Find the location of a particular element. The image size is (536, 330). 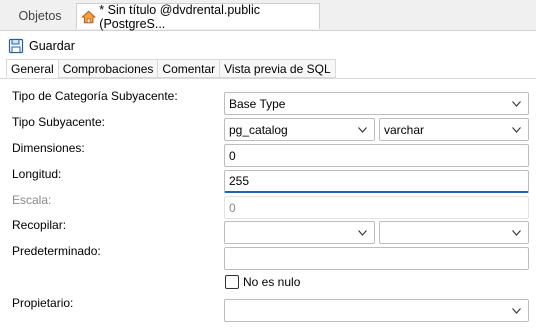

subtype-schema-value: pg_catalog is located at coordinates (258, 129).